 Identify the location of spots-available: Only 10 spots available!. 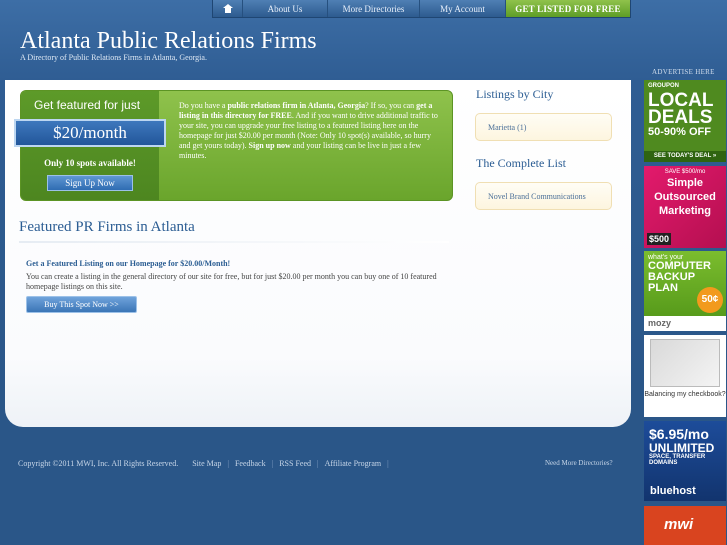
(90, 163).